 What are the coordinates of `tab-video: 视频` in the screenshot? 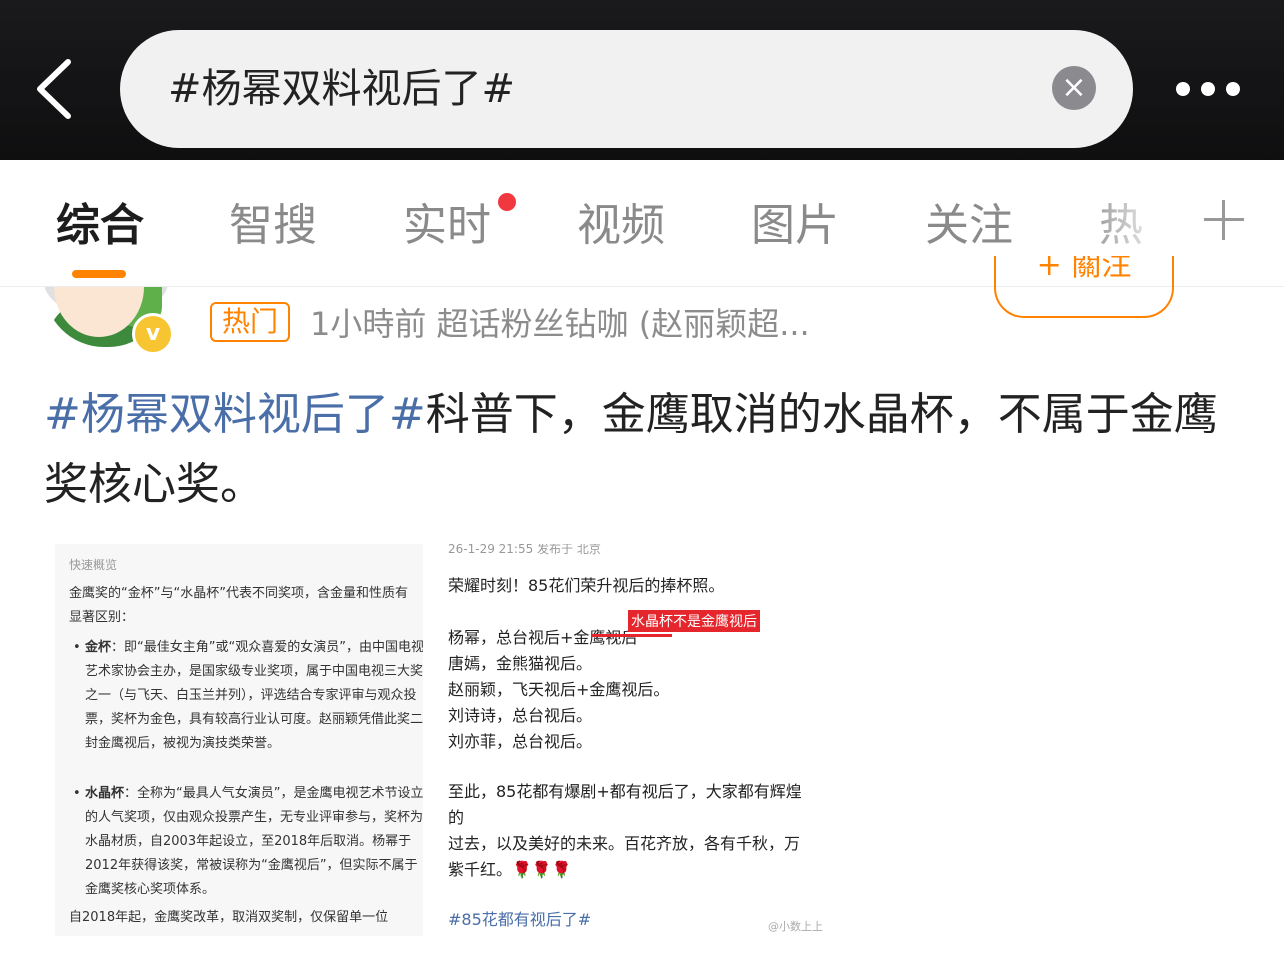 It's located at (621, 226).